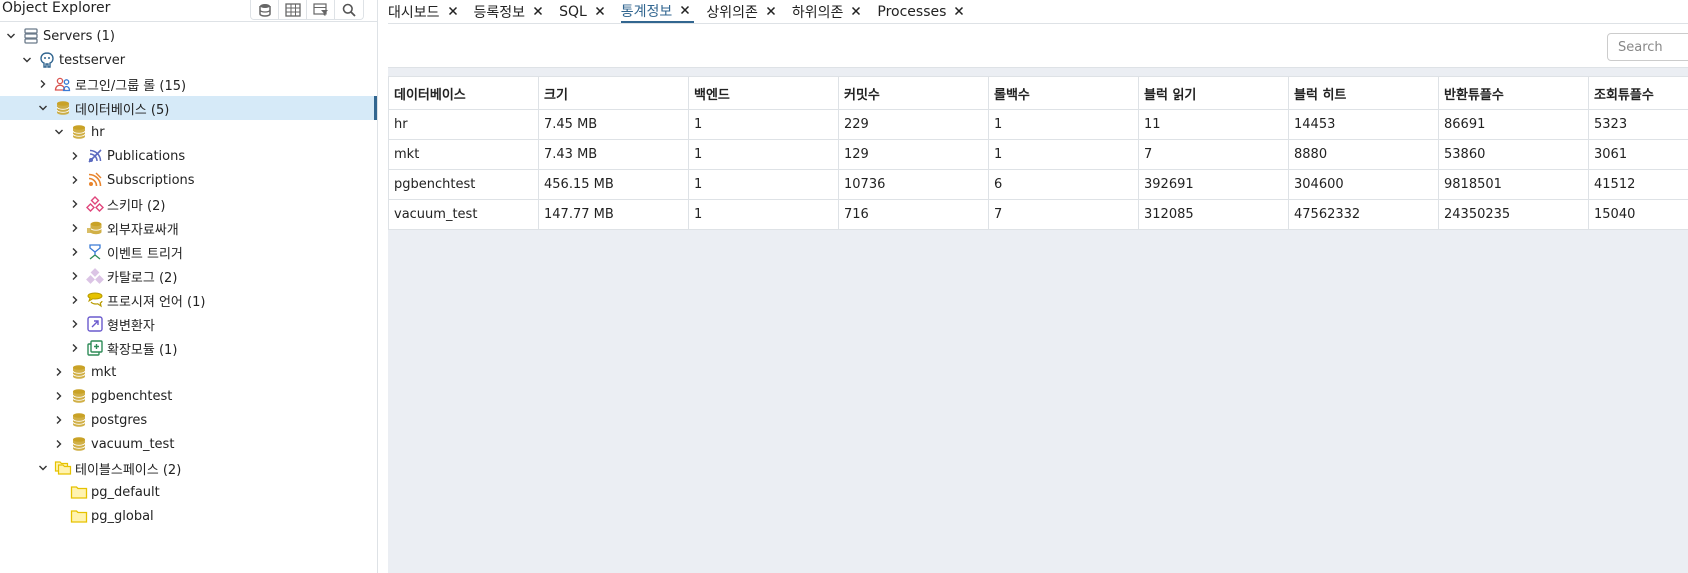 The height and width of the screenshot is (573, 1688). I want to click on table-cell: mkt, so click(463, 154).